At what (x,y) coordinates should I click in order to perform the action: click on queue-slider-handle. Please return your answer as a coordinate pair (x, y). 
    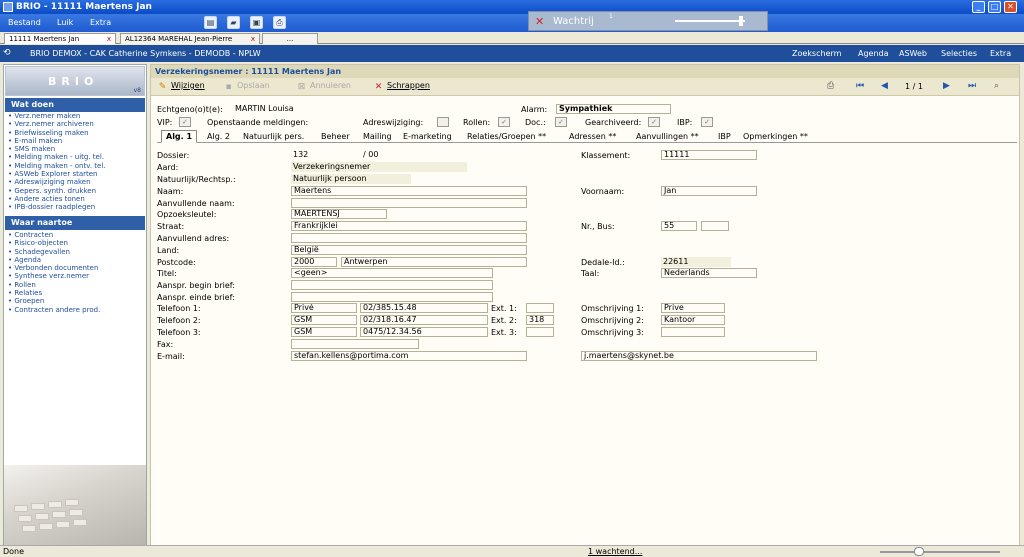
    Looking at the image, I should click on (741, 21).